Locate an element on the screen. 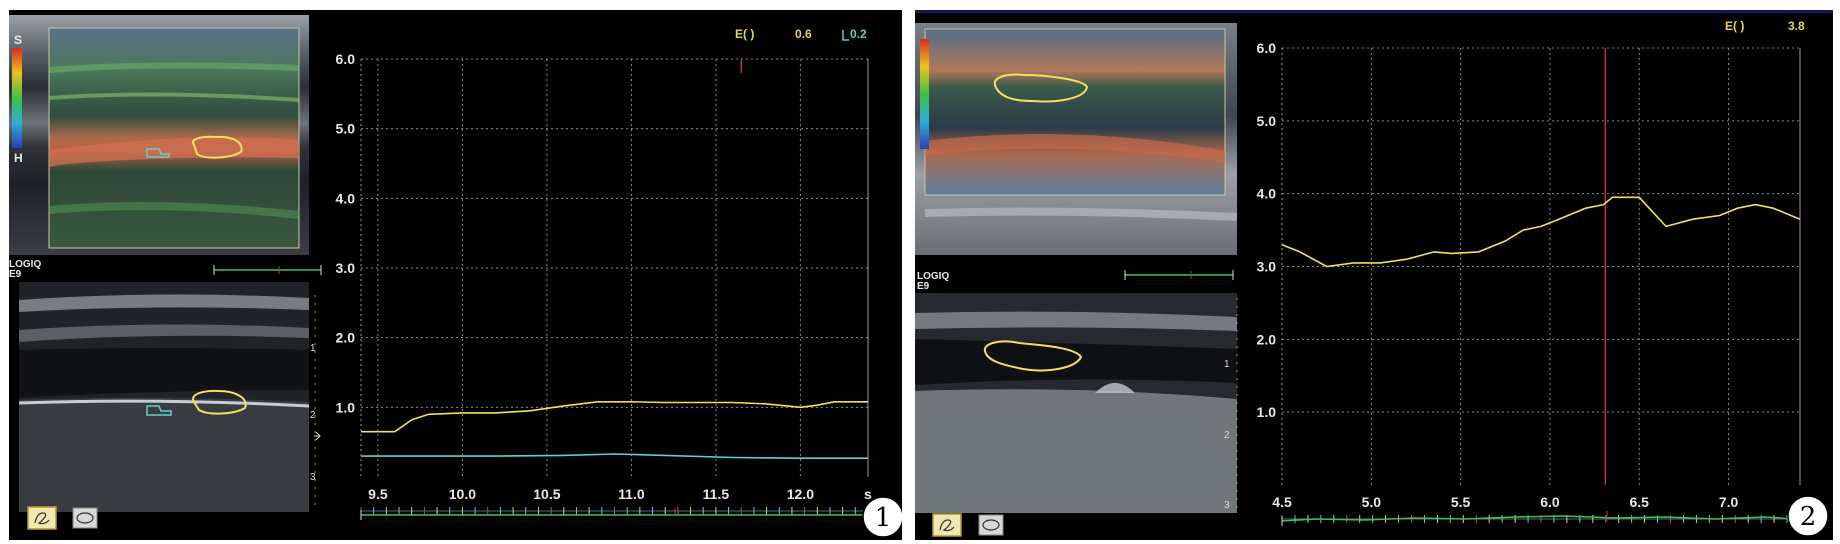  x-tick-label: 7.0 is located at coordinates (1729, 502).